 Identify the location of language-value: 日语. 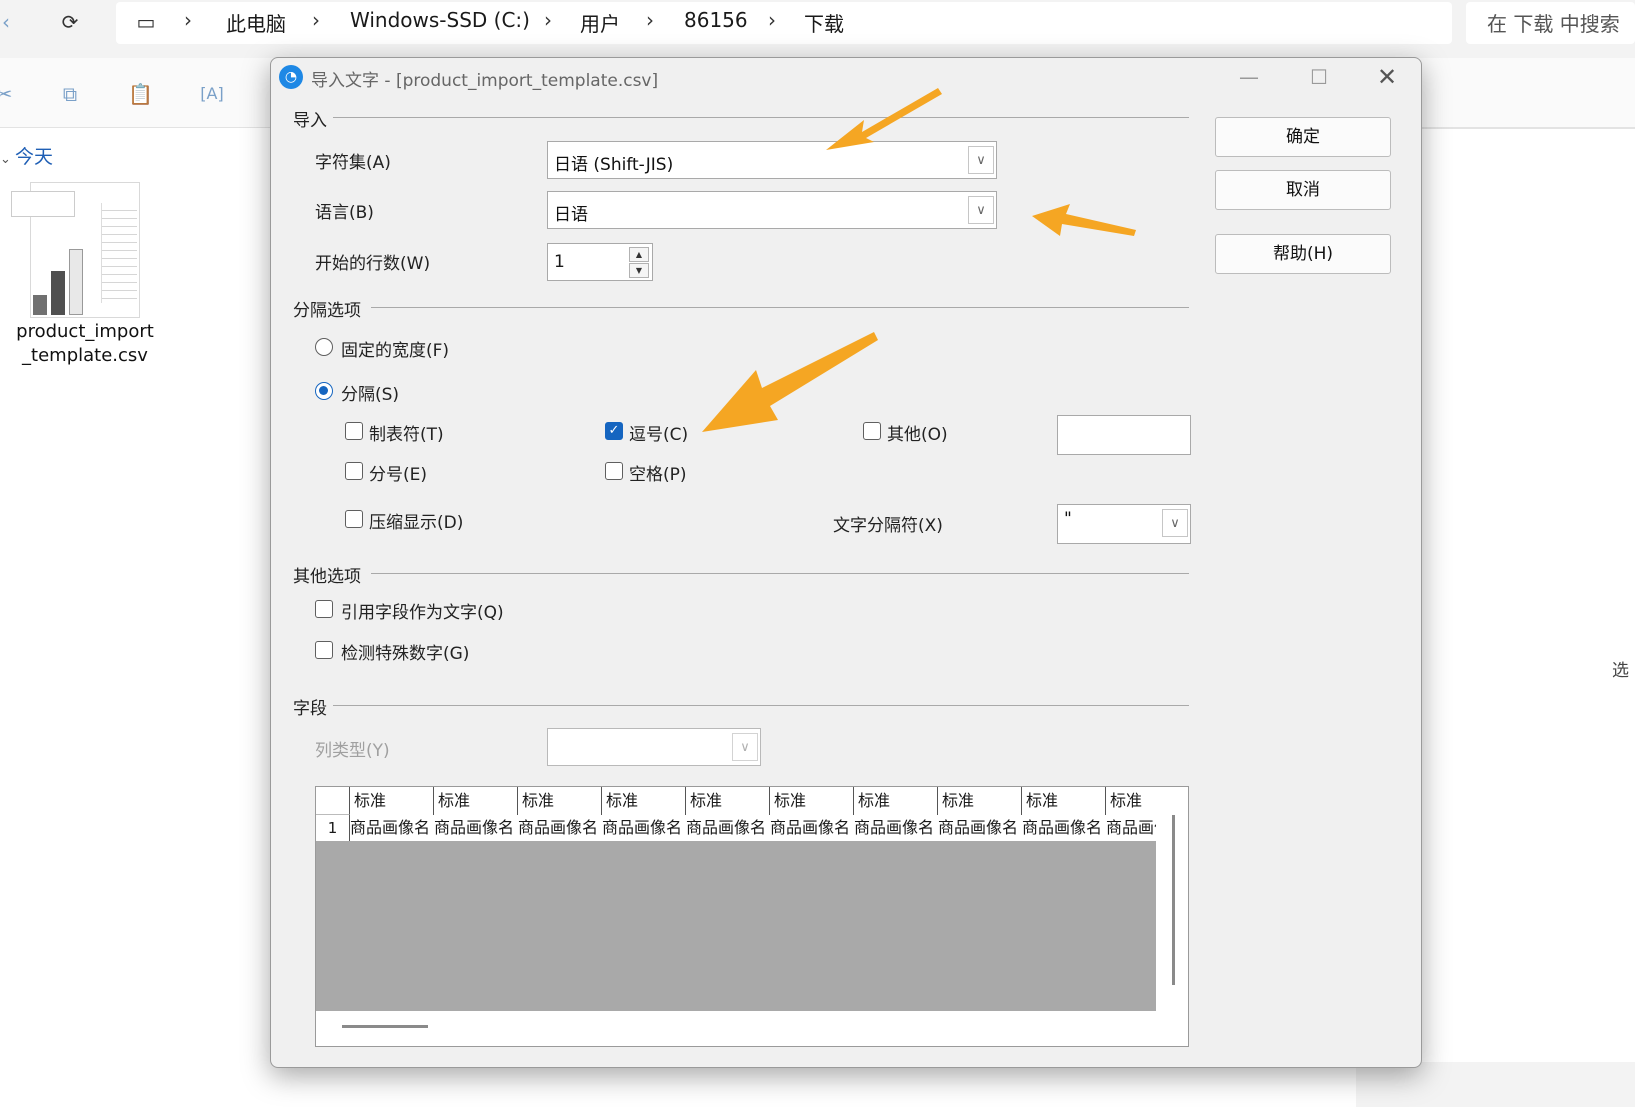
(571, 215).